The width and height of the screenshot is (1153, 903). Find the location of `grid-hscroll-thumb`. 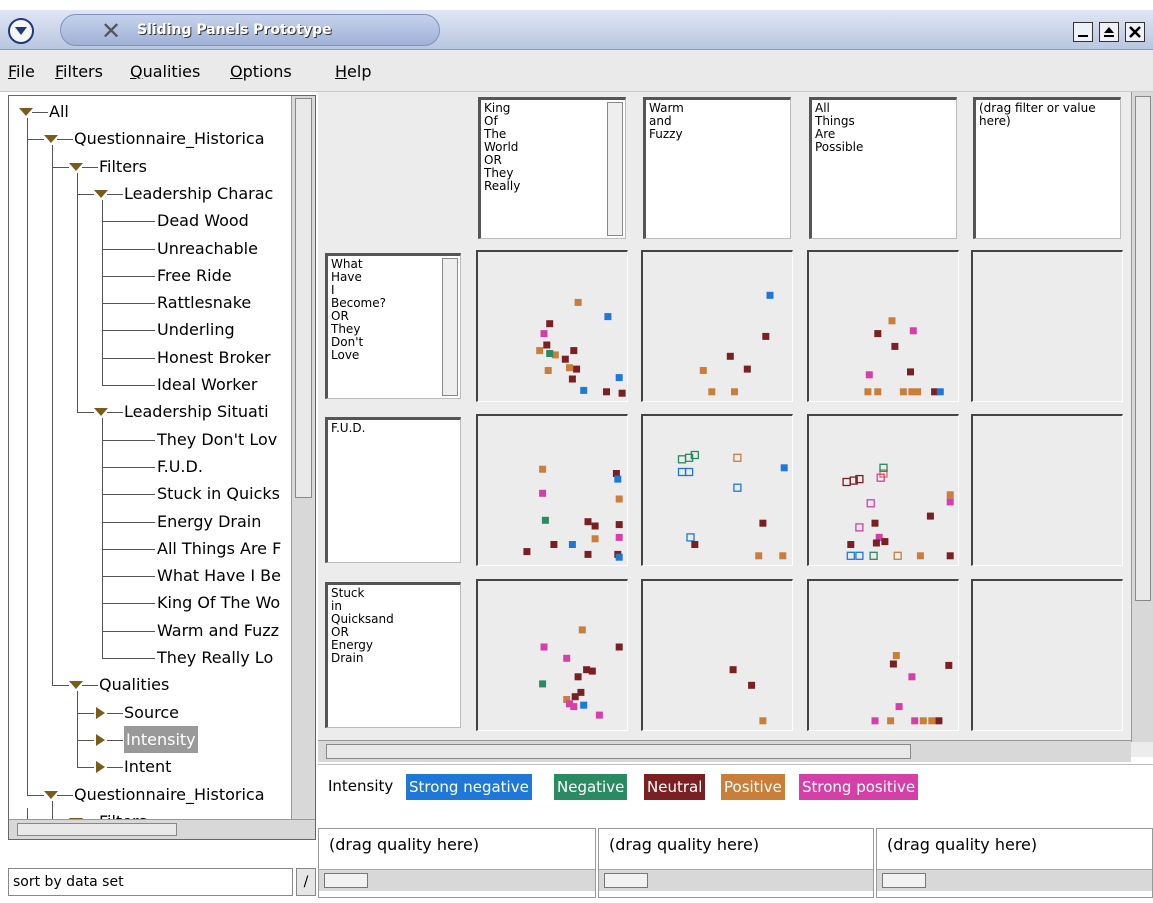

grid-hscroll-thumb is located at coordinates (618, 751).